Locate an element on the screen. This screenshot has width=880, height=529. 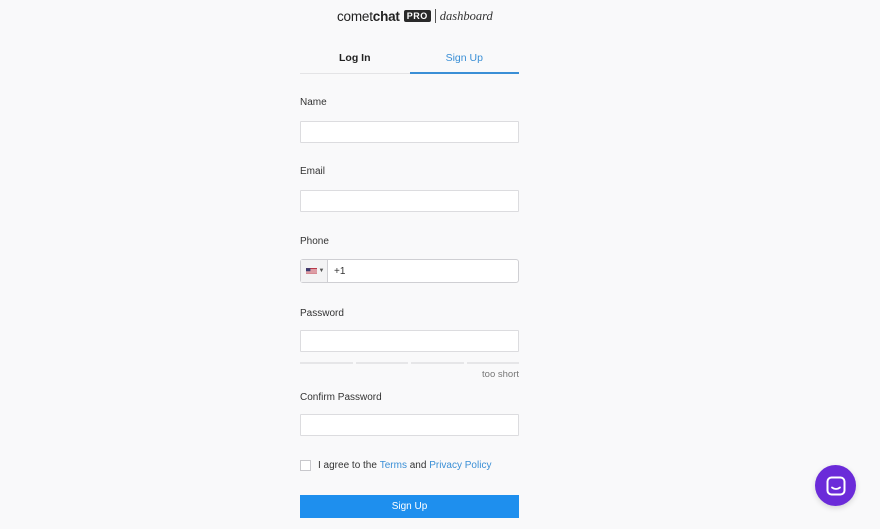
confirm-password-label: Confirm Password is located at coordinates (341, 397).